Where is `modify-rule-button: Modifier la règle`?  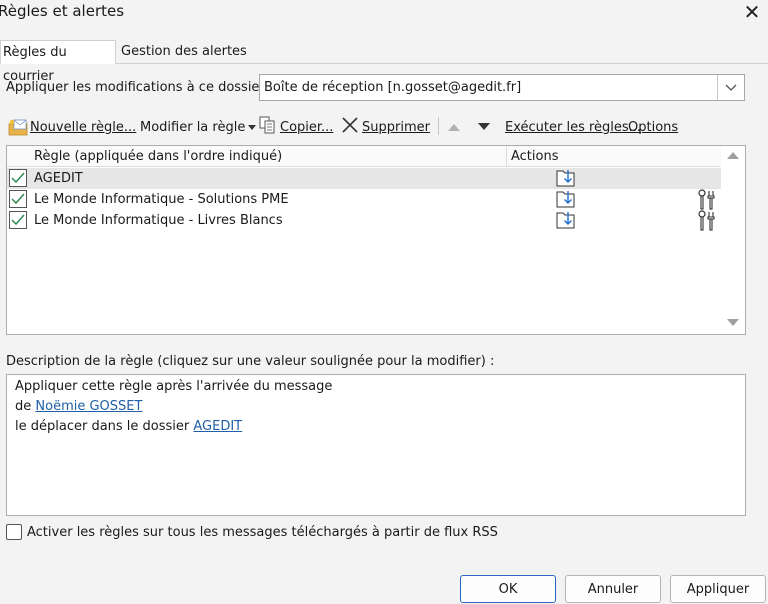 modify-rule-button: Modifier la règle is located at coordinates (198, 127).